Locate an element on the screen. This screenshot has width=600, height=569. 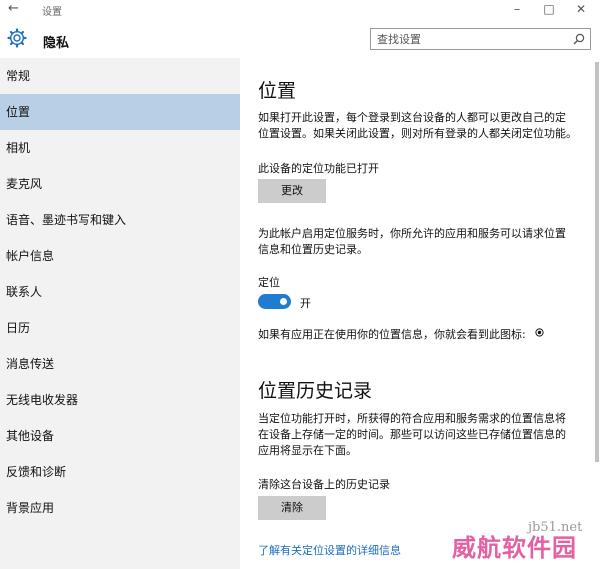
minimize-icon: – is located at coordinates (517, 9).